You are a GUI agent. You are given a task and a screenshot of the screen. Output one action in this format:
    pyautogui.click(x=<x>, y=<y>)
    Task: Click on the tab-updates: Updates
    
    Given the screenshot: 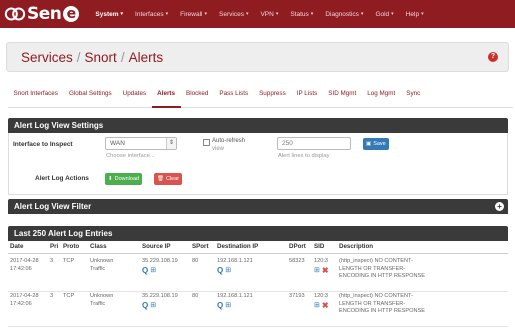 What is the action you would take?
    pyautogui.click(x=134, y=94)
    